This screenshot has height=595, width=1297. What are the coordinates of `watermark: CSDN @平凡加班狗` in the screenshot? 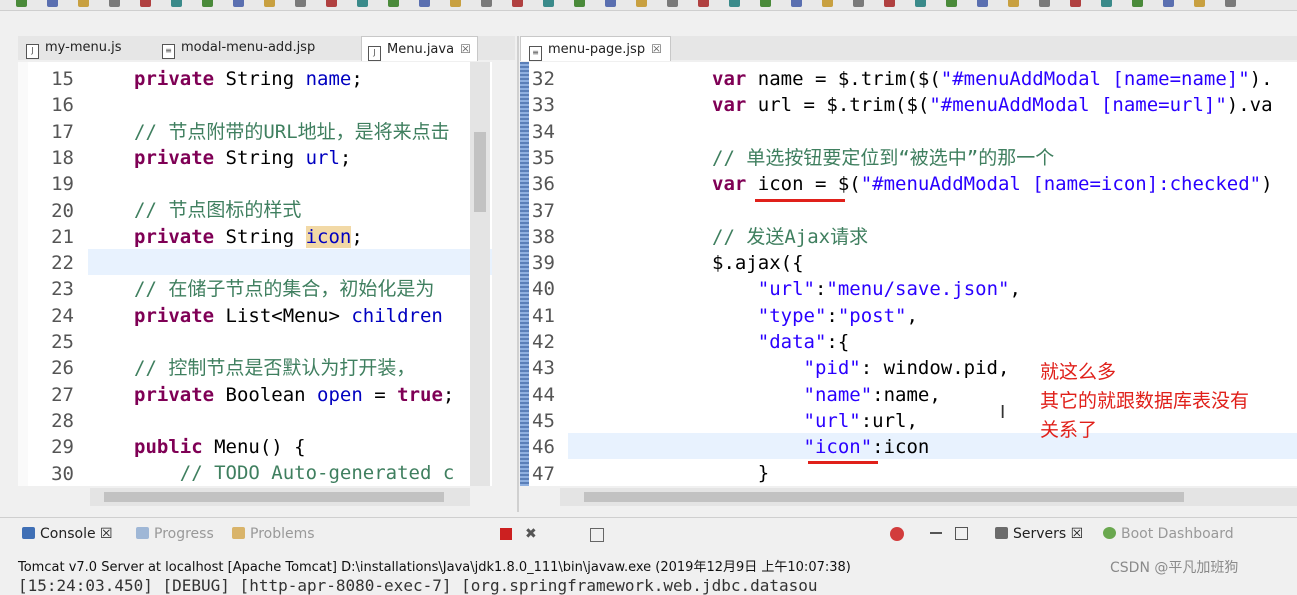 It's located at (1174, 568).